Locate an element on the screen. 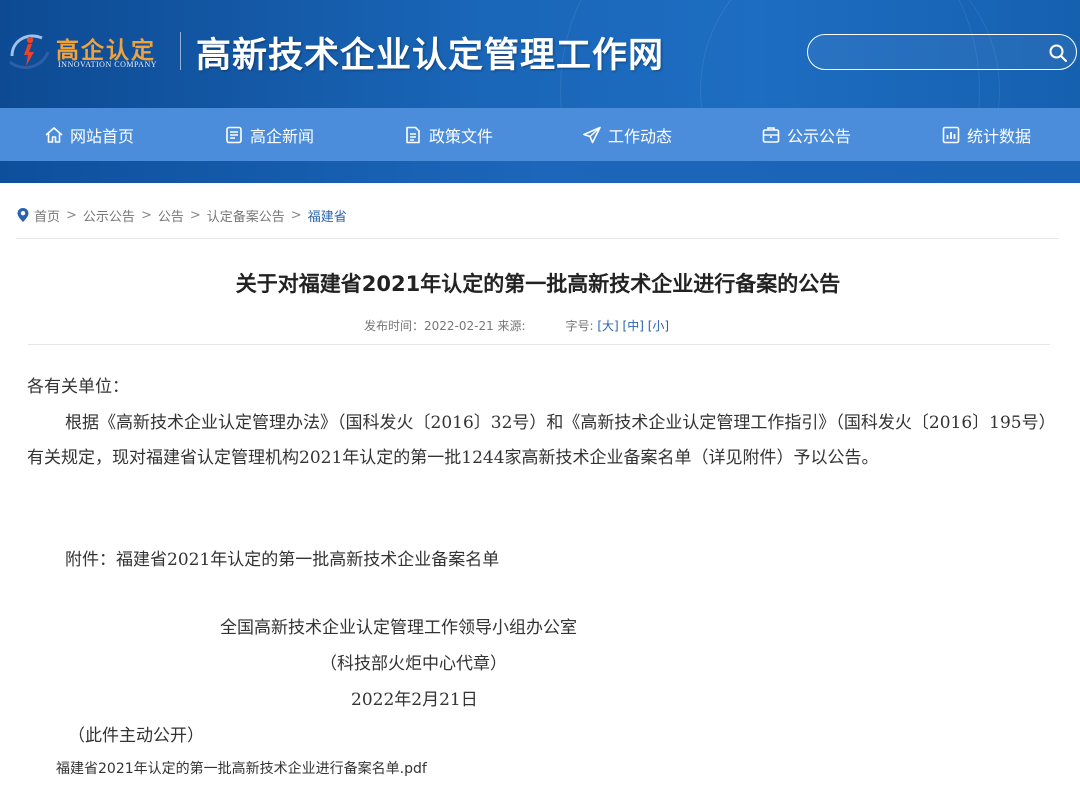 The width and height of the screenshot is (1080, 795). nav-item-label: 工作动态 is located at coordinates (640, 136).